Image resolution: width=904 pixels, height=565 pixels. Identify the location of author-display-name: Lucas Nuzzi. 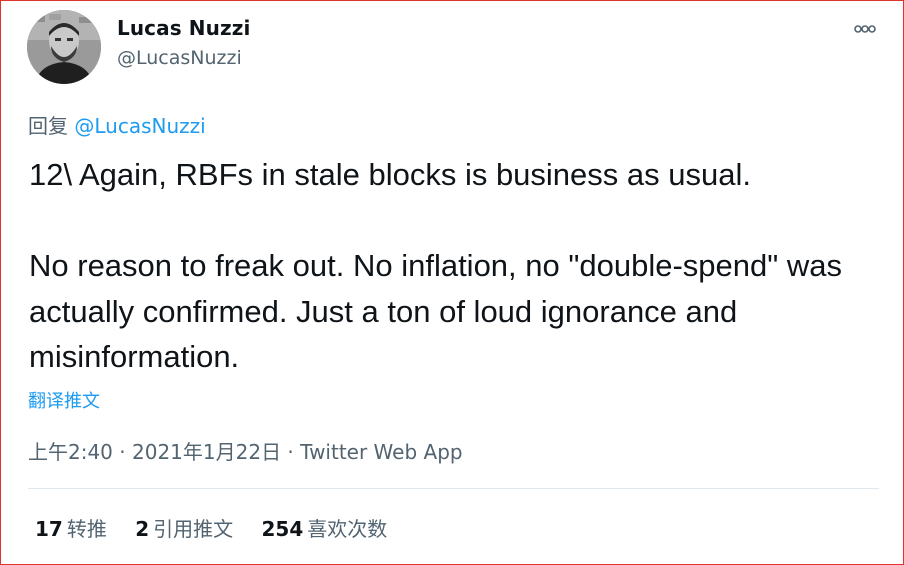
(183, 28).